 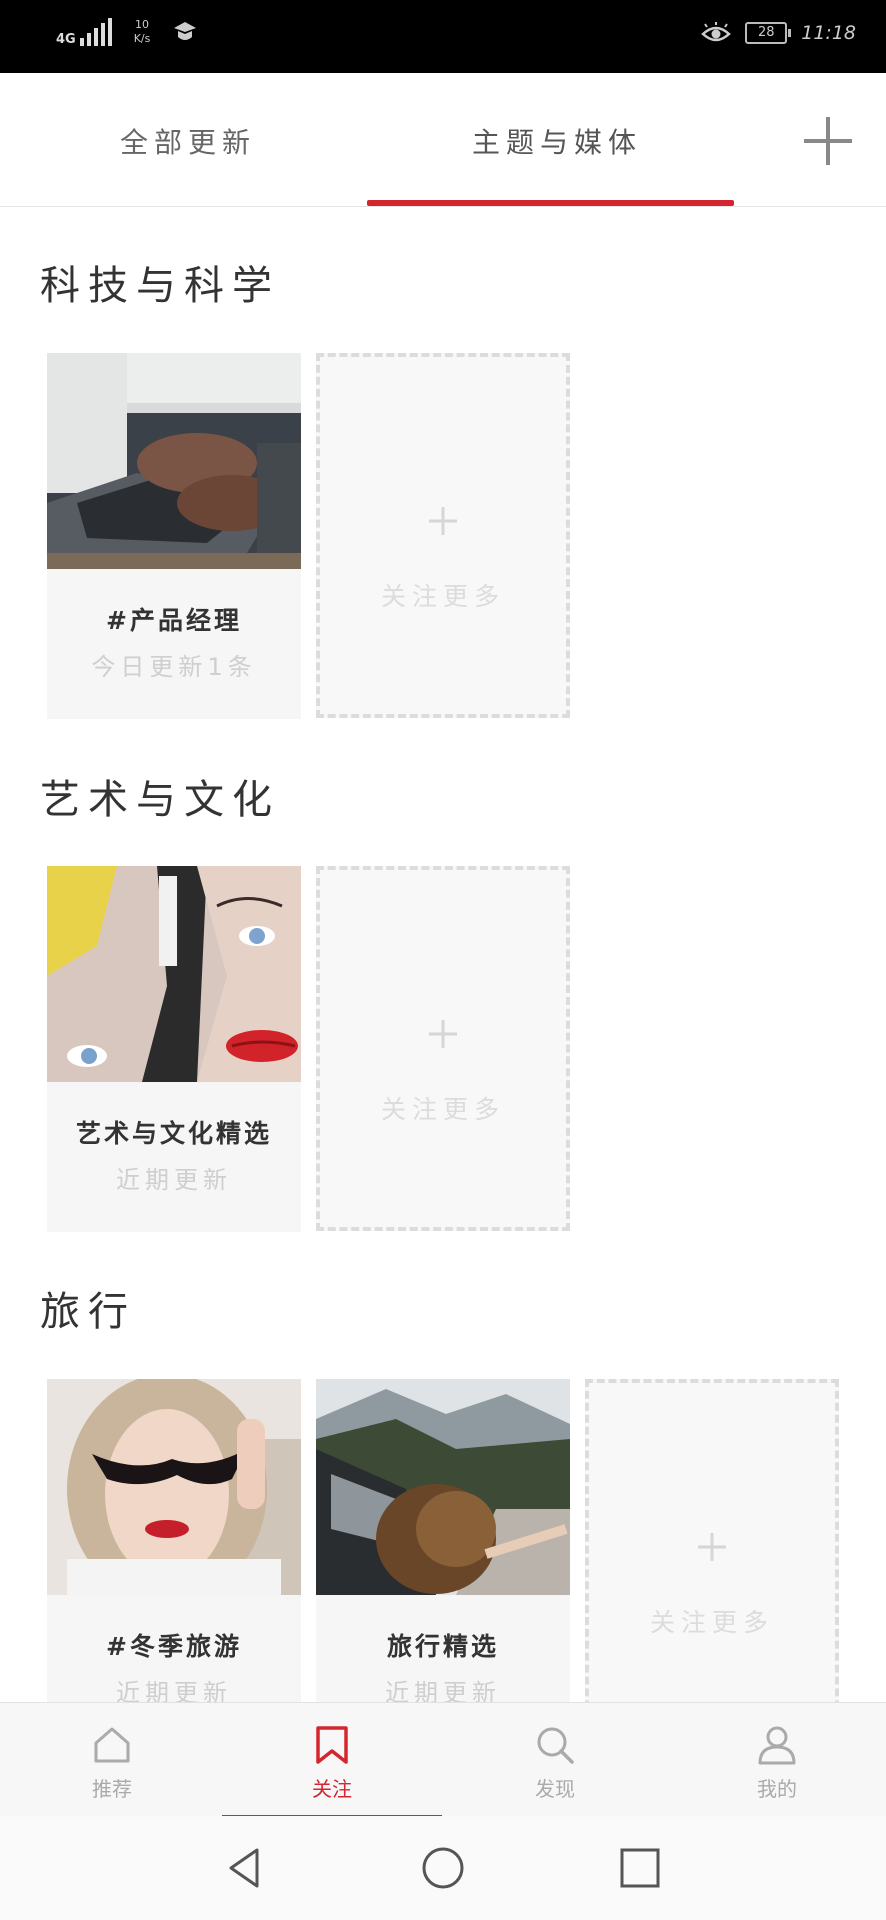 I want to click on card-title: #产品经理, so click(x=174, y=620).